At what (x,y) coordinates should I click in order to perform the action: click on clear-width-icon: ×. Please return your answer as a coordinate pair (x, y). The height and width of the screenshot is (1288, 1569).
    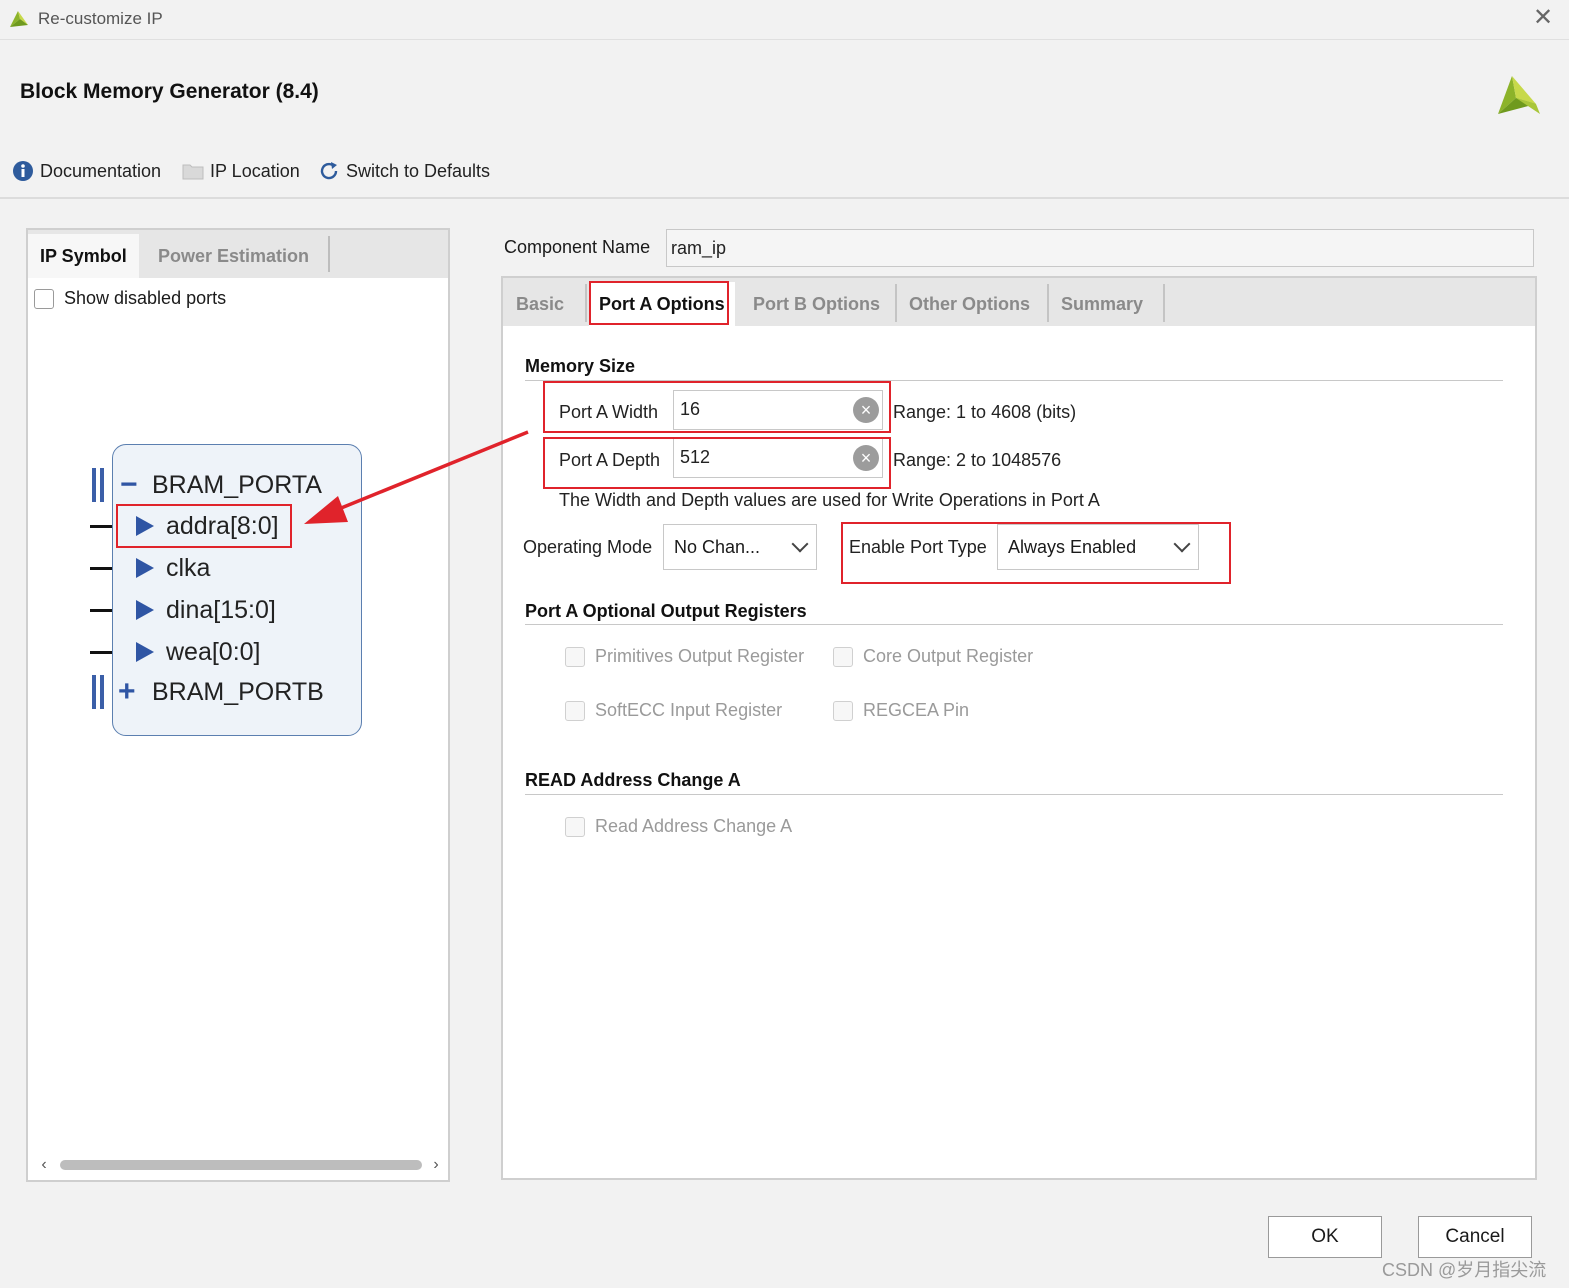
    Looking at the image, I should click on (866, 410).